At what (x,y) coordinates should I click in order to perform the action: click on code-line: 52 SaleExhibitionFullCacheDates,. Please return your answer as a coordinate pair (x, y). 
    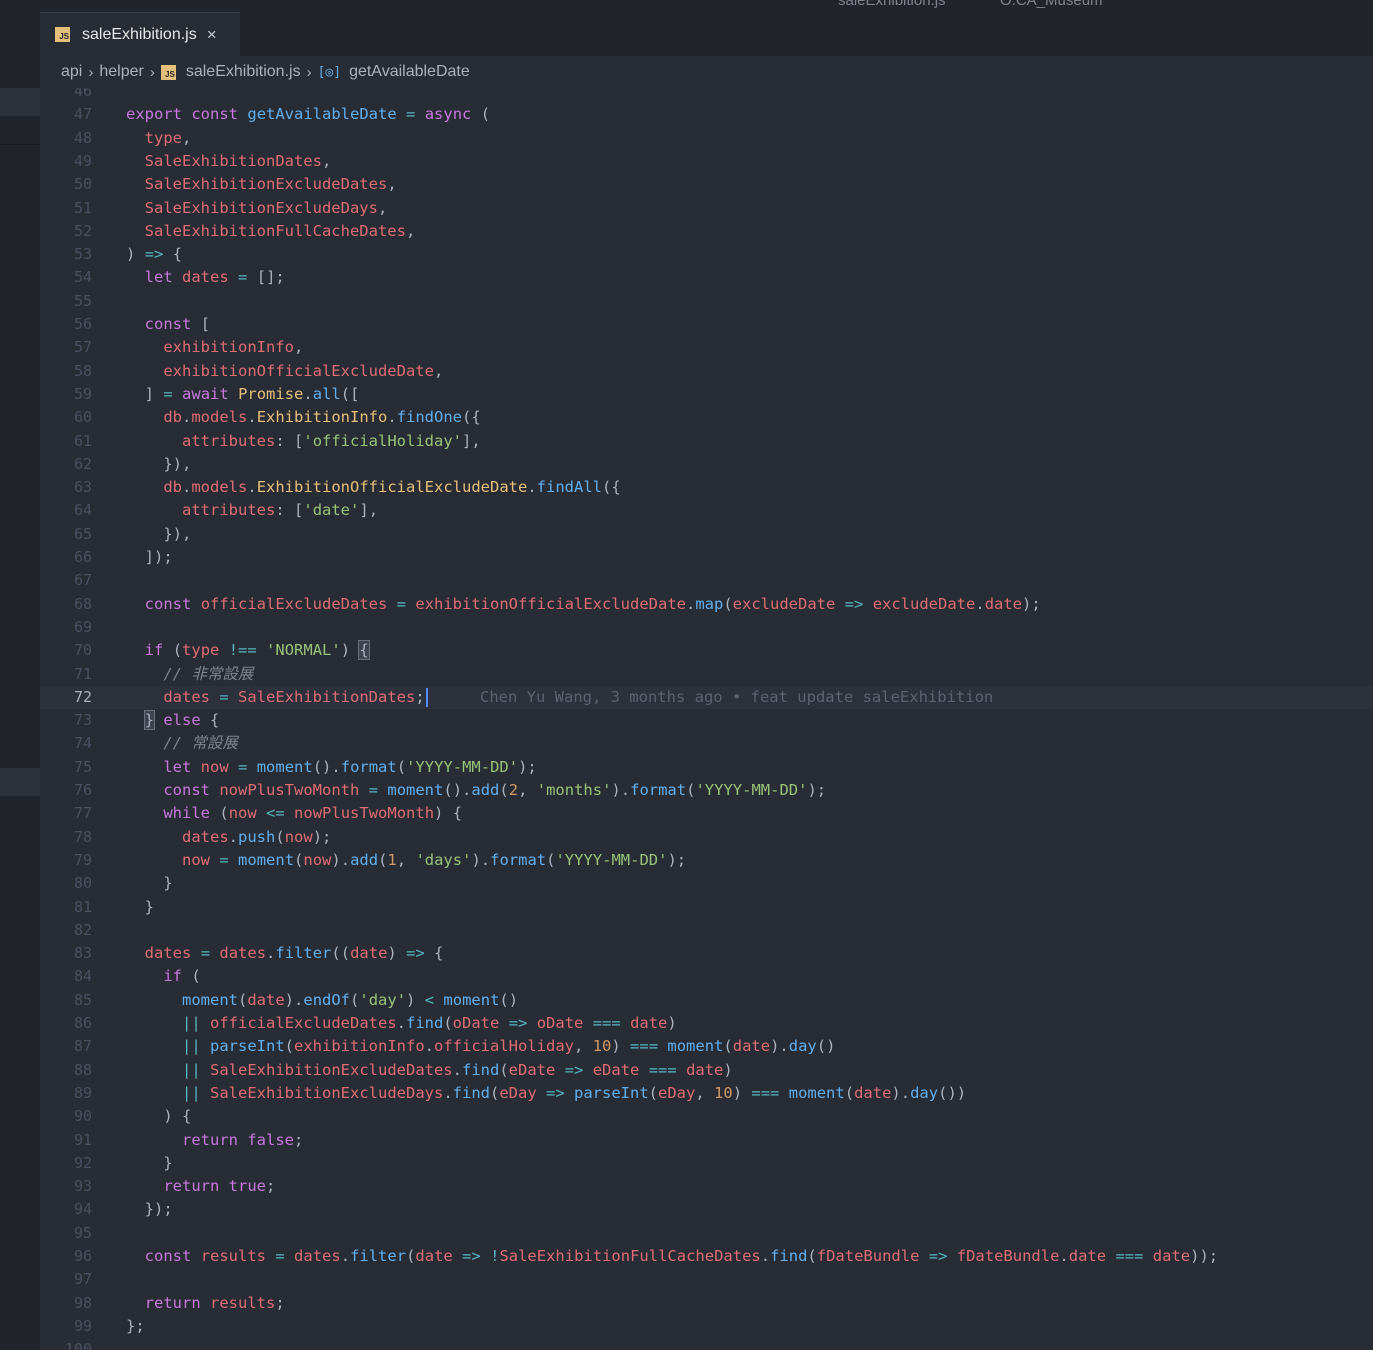
    Looking at the image, I should click on (706, 231).